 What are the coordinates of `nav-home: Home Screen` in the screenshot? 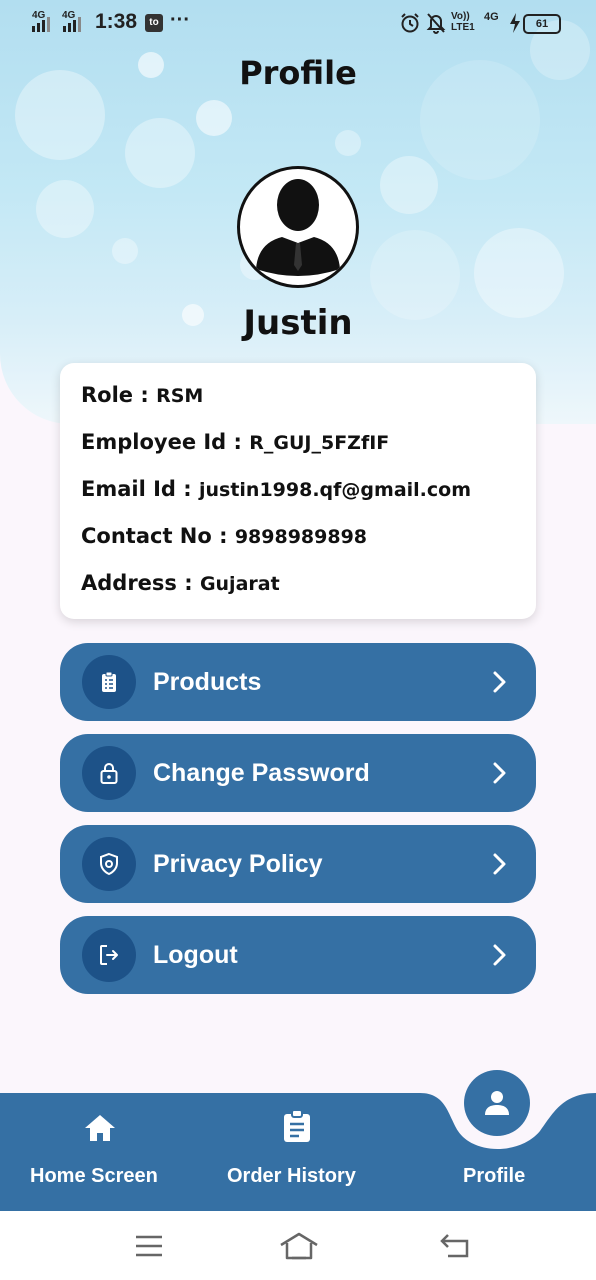 It's located at (100, 1152).